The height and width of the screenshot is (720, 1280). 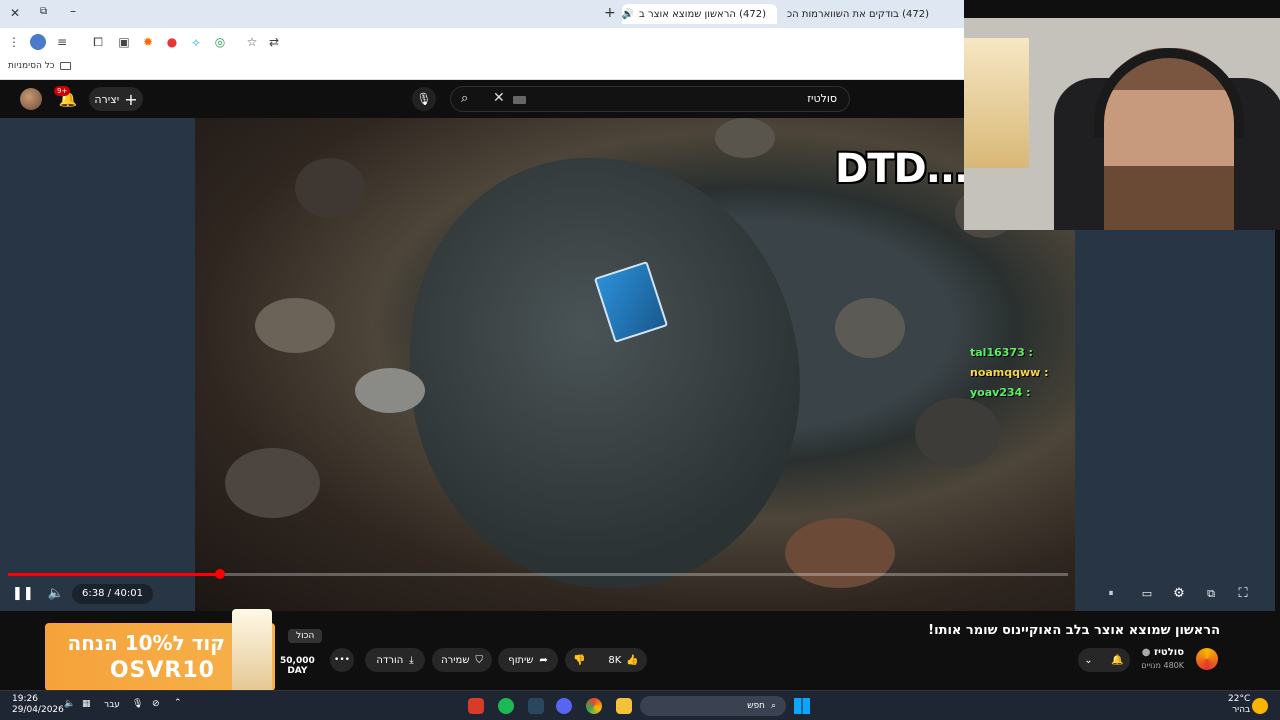 I want to click on plus-icon: +, so click(x=131, y=99).